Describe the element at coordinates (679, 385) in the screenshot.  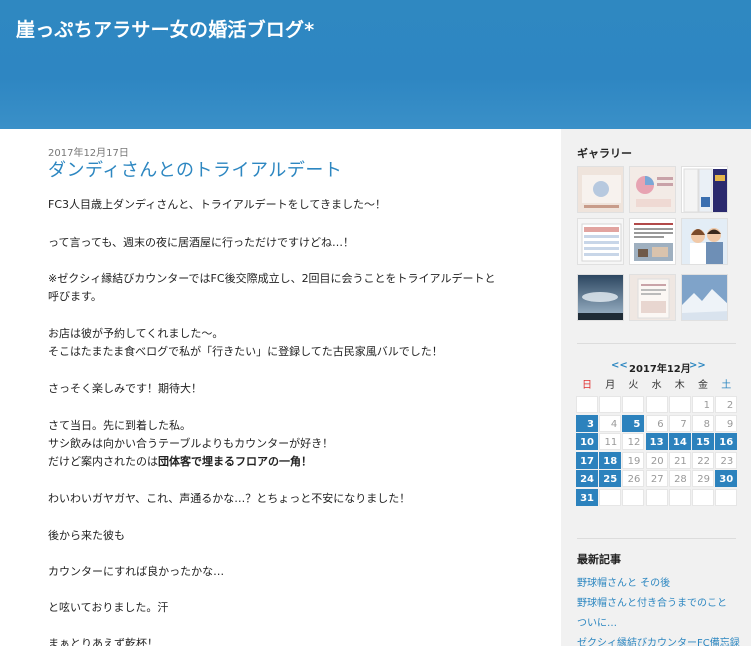
I see `calendar-weekday: 木` at that location.